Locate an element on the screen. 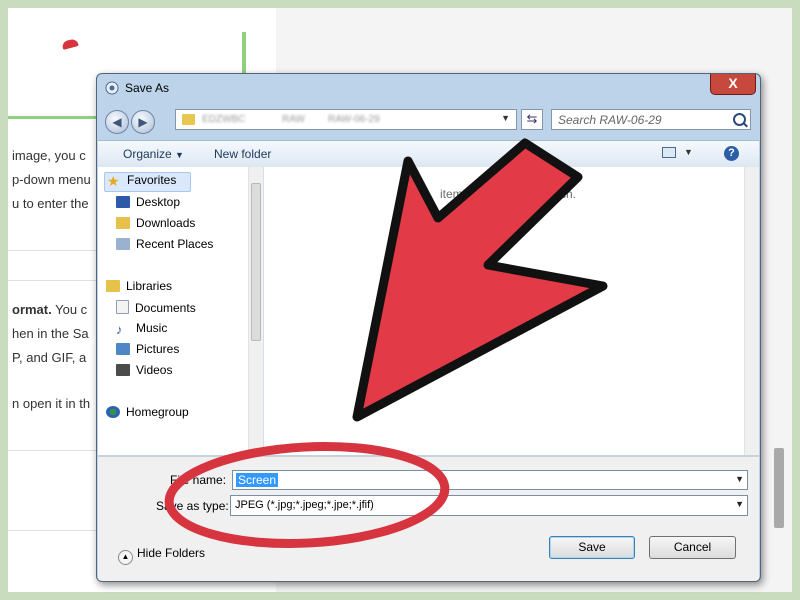 This screenshot has width=800, height=600. nav-music: ♪ Music is located at coordinates (141, 330).